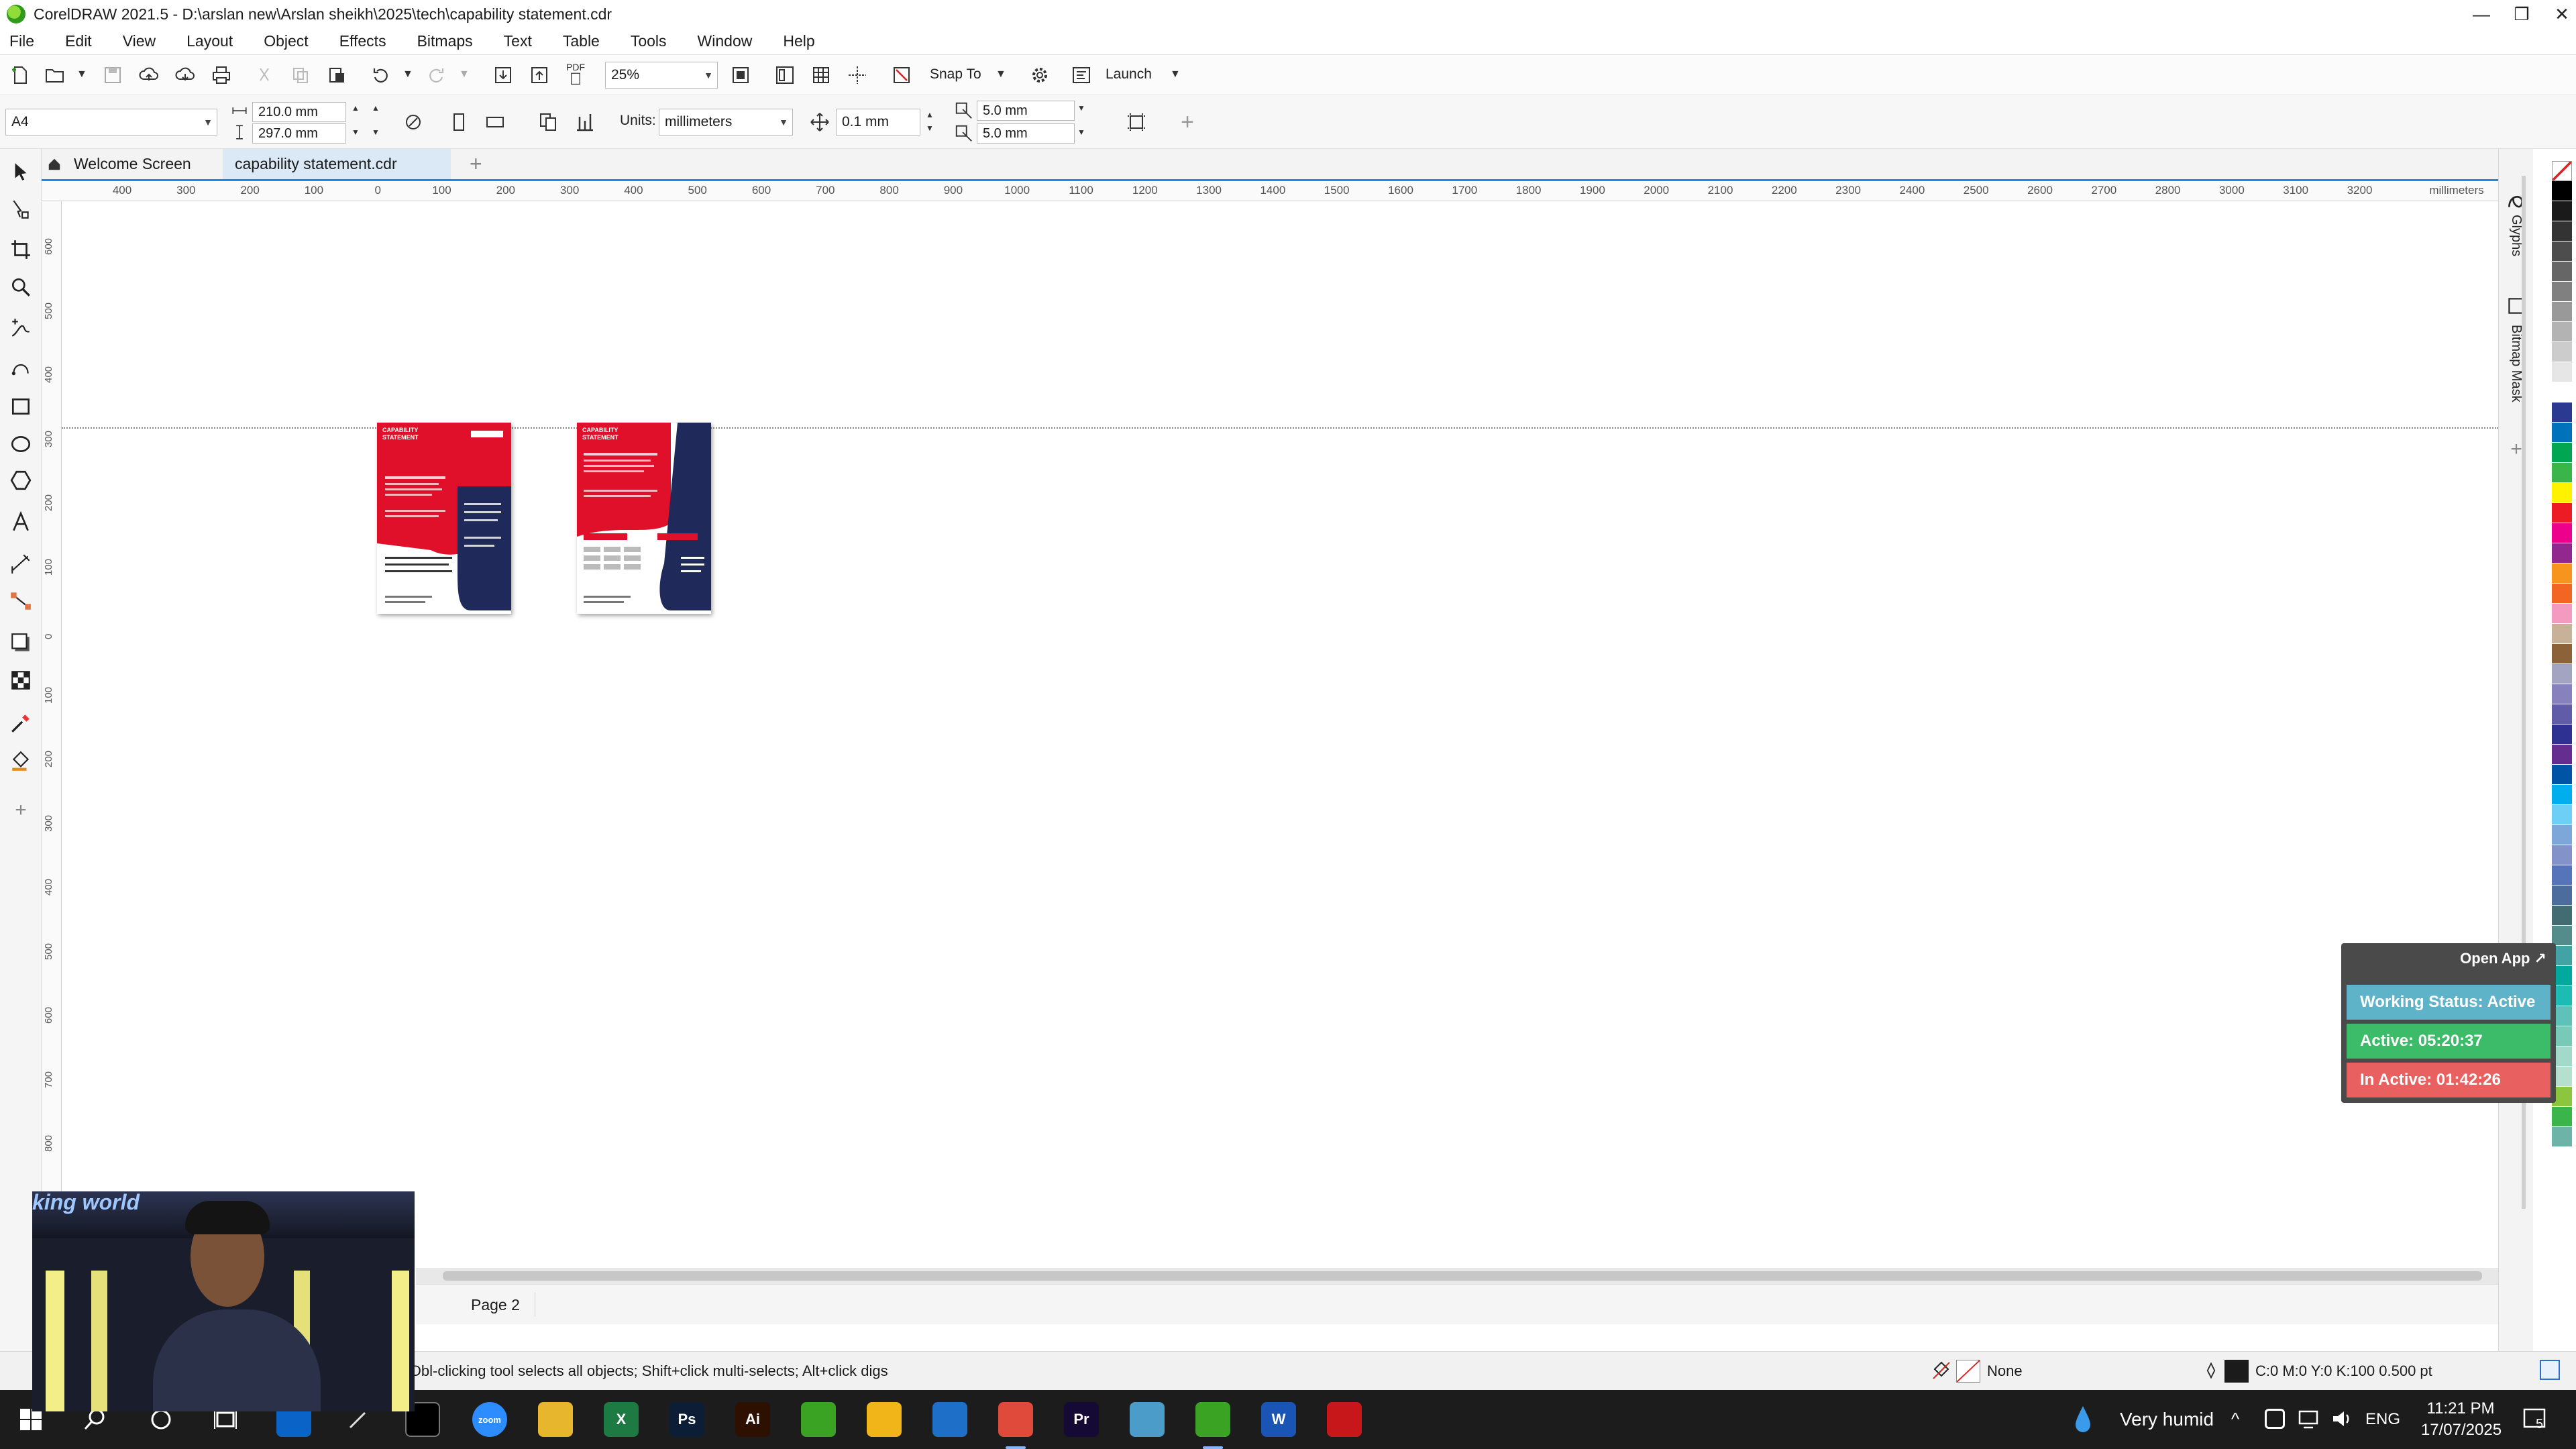 This screenshot has height=1449, width=2576. I want to click on page-1-thumbnail: CAPABILITY STATEMENT, so click(444, 518).